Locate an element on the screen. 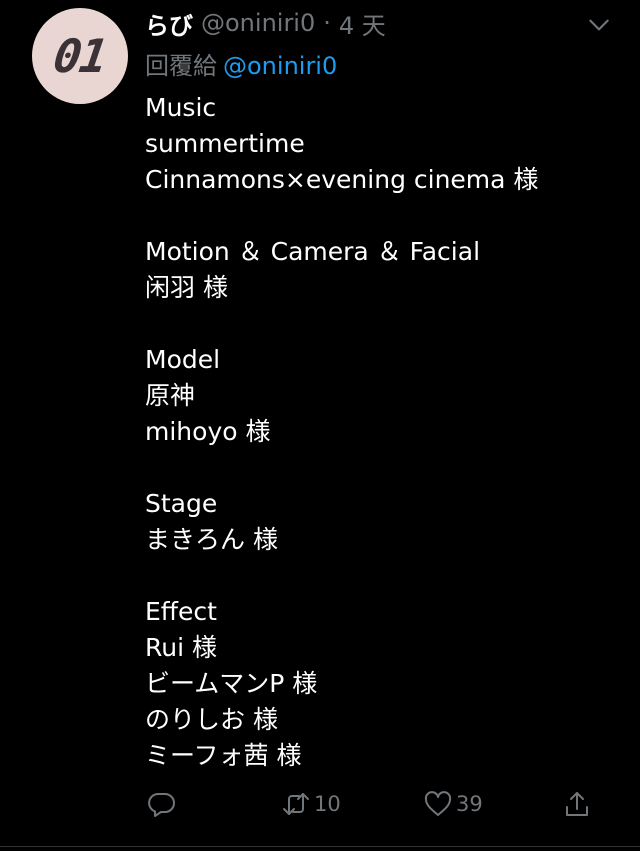 The image size is (640, 851). tweet-actions: 10 39 is located at coordinates (320, 804).